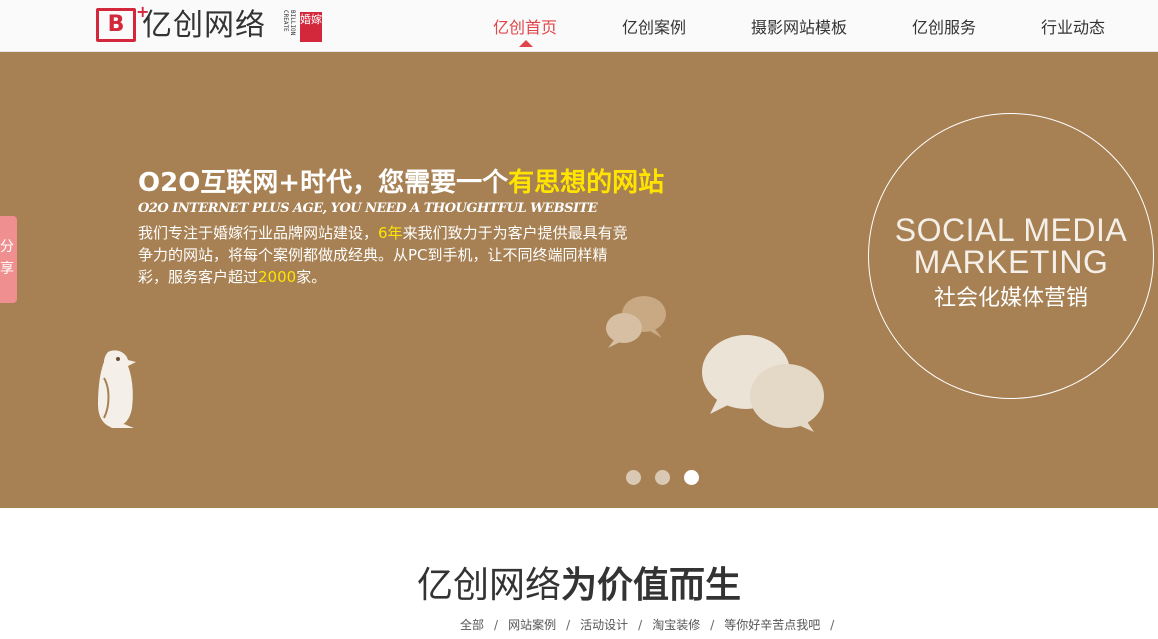  I want to click on main-nav: 亿创首页 亿创案例 摄影网站模板 亿创服务 行业动态, so click(800, 26).